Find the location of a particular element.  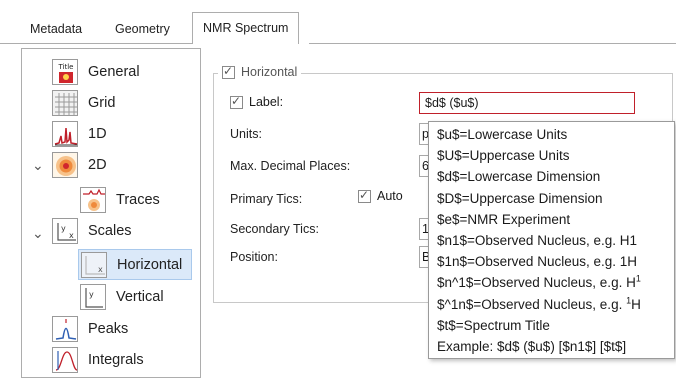

tab-geometry: Geometry is located at coordinates (142, 29).